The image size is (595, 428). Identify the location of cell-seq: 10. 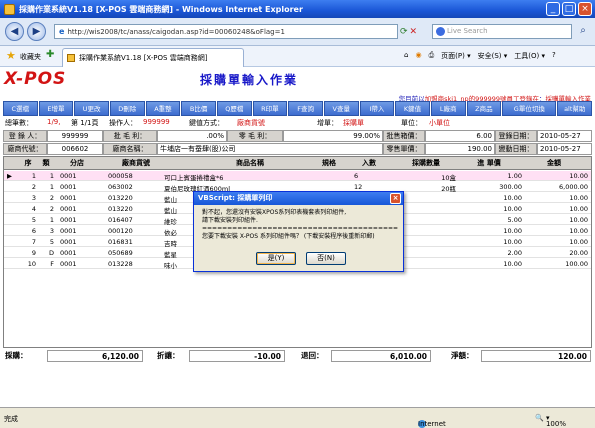
(28, 264).